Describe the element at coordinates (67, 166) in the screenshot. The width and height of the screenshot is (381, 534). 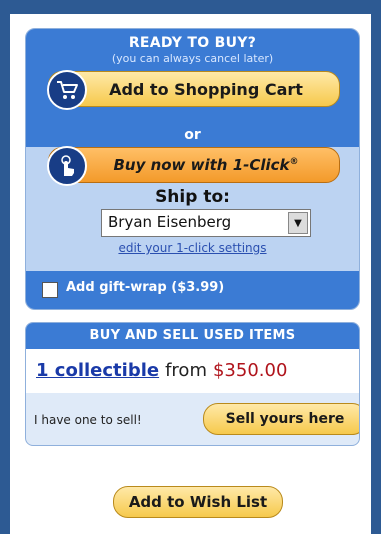
I see `hand-click-icon` at that location.